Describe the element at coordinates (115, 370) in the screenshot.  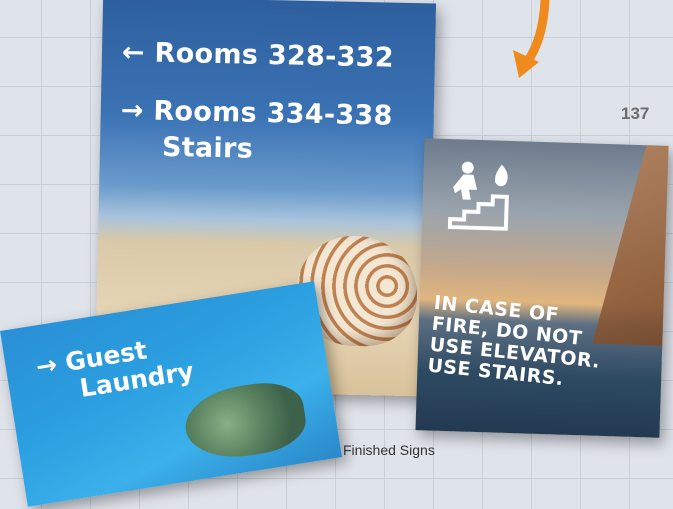
I see `laundry-text: → Guest Laundry` at that location.